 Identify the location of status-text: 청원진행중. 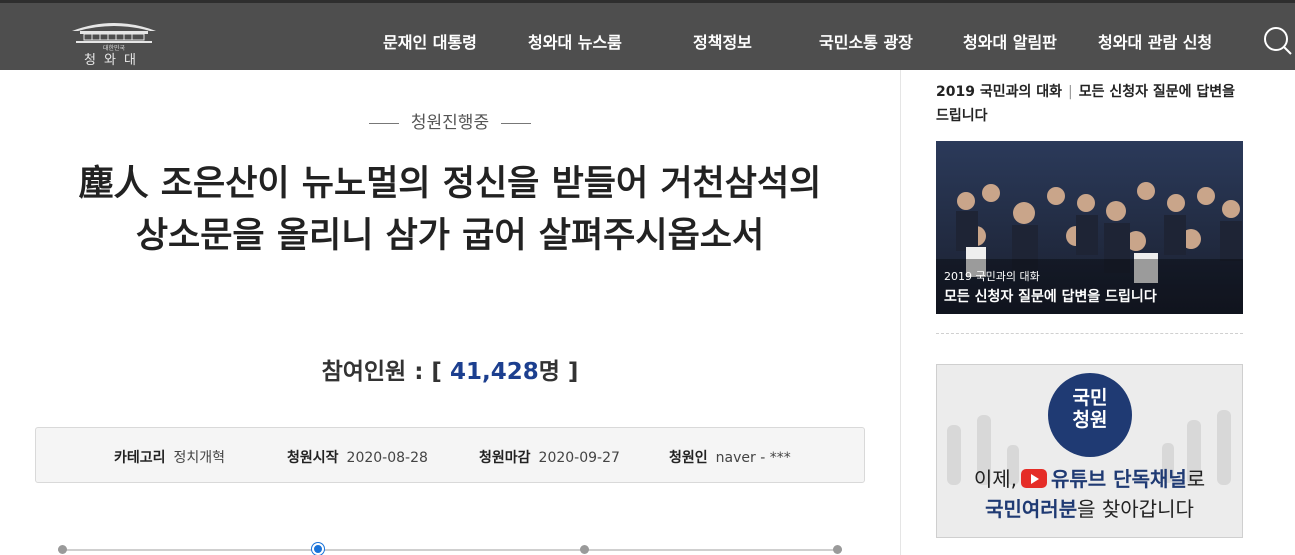
(450, 123).